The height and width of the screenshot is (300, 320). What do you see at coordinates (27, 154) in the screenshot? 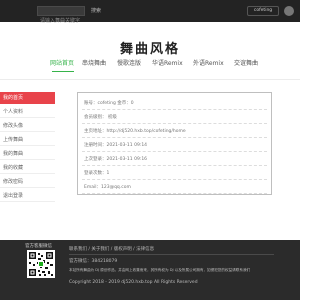
I see `sidebar-item-my-music: 我的舞曲` at bounding box center [27, 154].